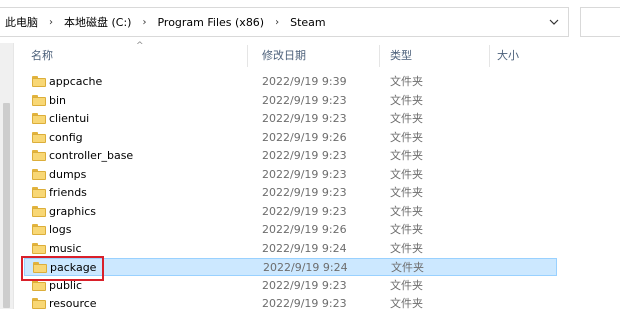 The image size is (620, 313). What do you see at coordinates (401, 56) in the screenshot?
I see `column-type: 类型` at bounding box center [401, 56].